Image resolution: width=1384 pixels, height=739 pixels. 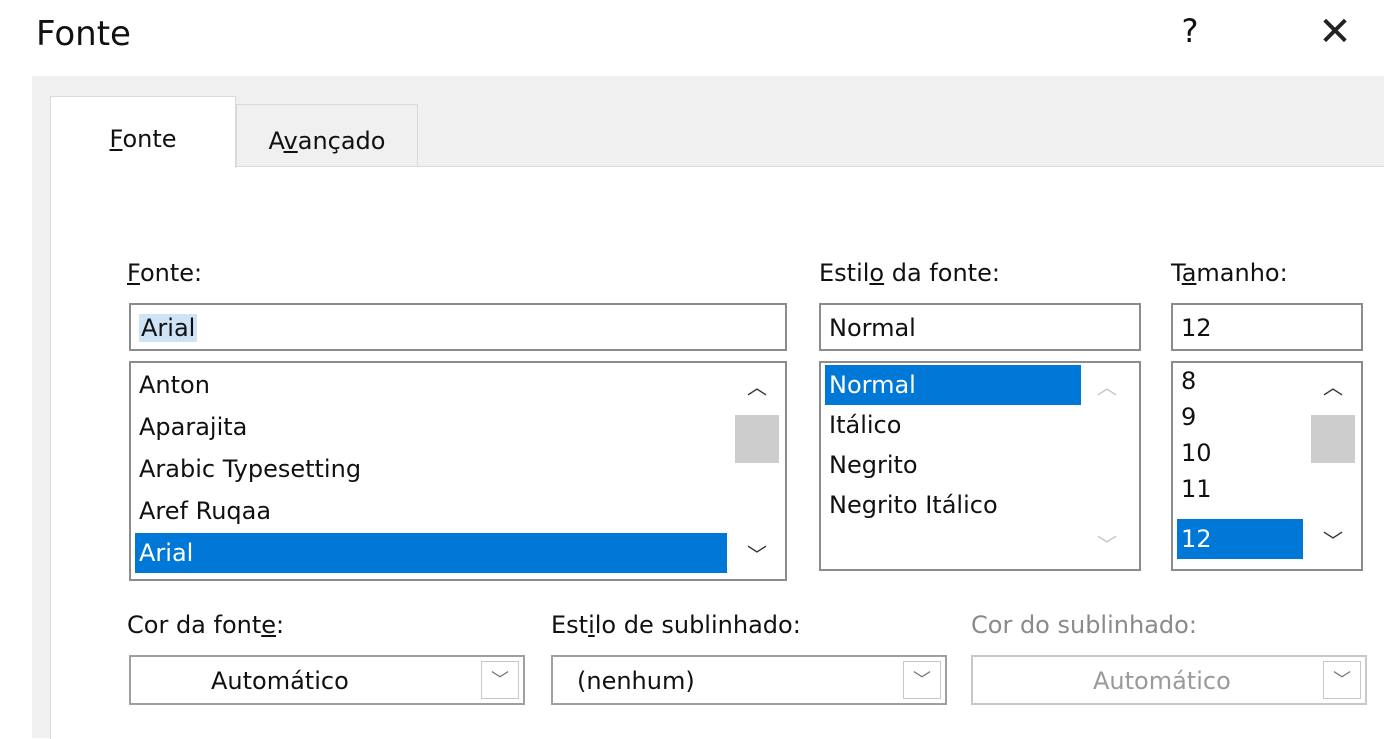 What do you see at coordinates (1240, 417) in the screenshot?
I see `list-item: 9` at bounding box center [1240, 417].